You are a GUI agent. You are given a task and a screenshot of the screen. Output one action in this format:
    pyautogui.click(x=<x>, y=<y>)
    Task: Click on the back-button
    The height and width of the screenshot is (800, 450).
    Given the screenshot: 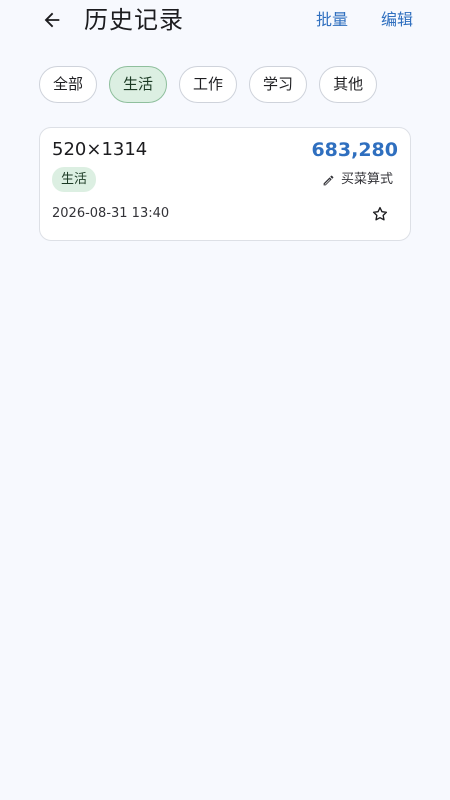 What is the action you would take?
    pyautogui.click(x=52, y=20)
    